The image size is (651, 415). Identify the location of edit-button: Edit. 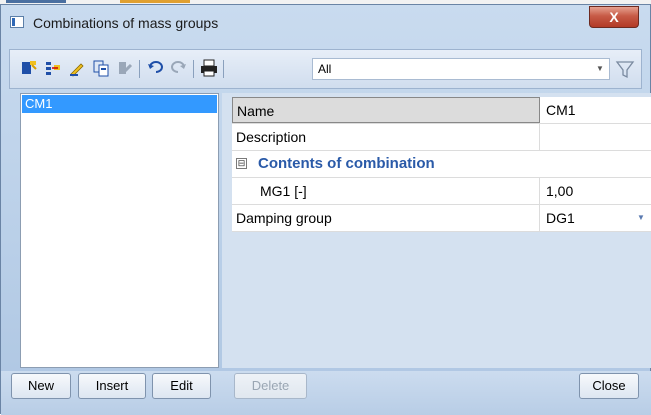
(181, 386).